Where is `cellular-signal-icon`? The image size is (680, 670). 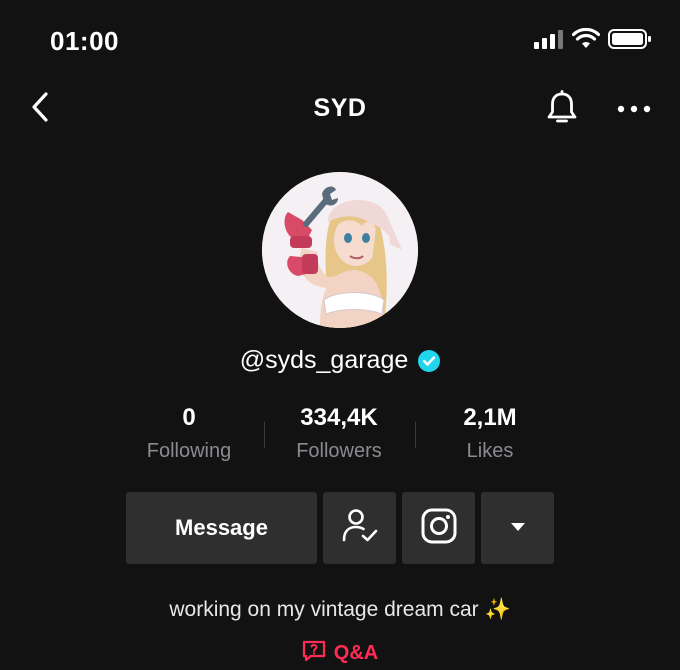
cellular-signal-icon is located at coordinates (549, 41).